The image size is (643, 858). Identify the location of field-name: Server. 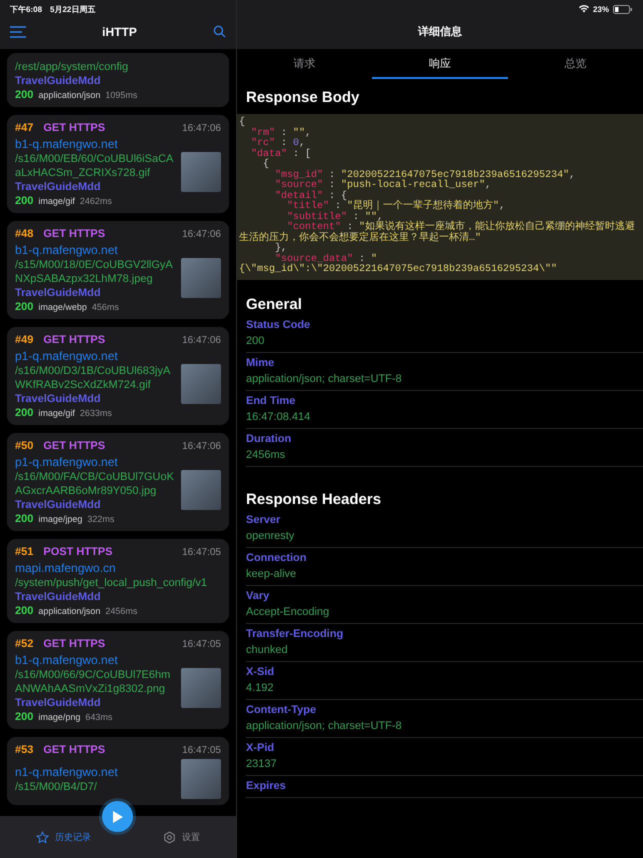
(264, 520).